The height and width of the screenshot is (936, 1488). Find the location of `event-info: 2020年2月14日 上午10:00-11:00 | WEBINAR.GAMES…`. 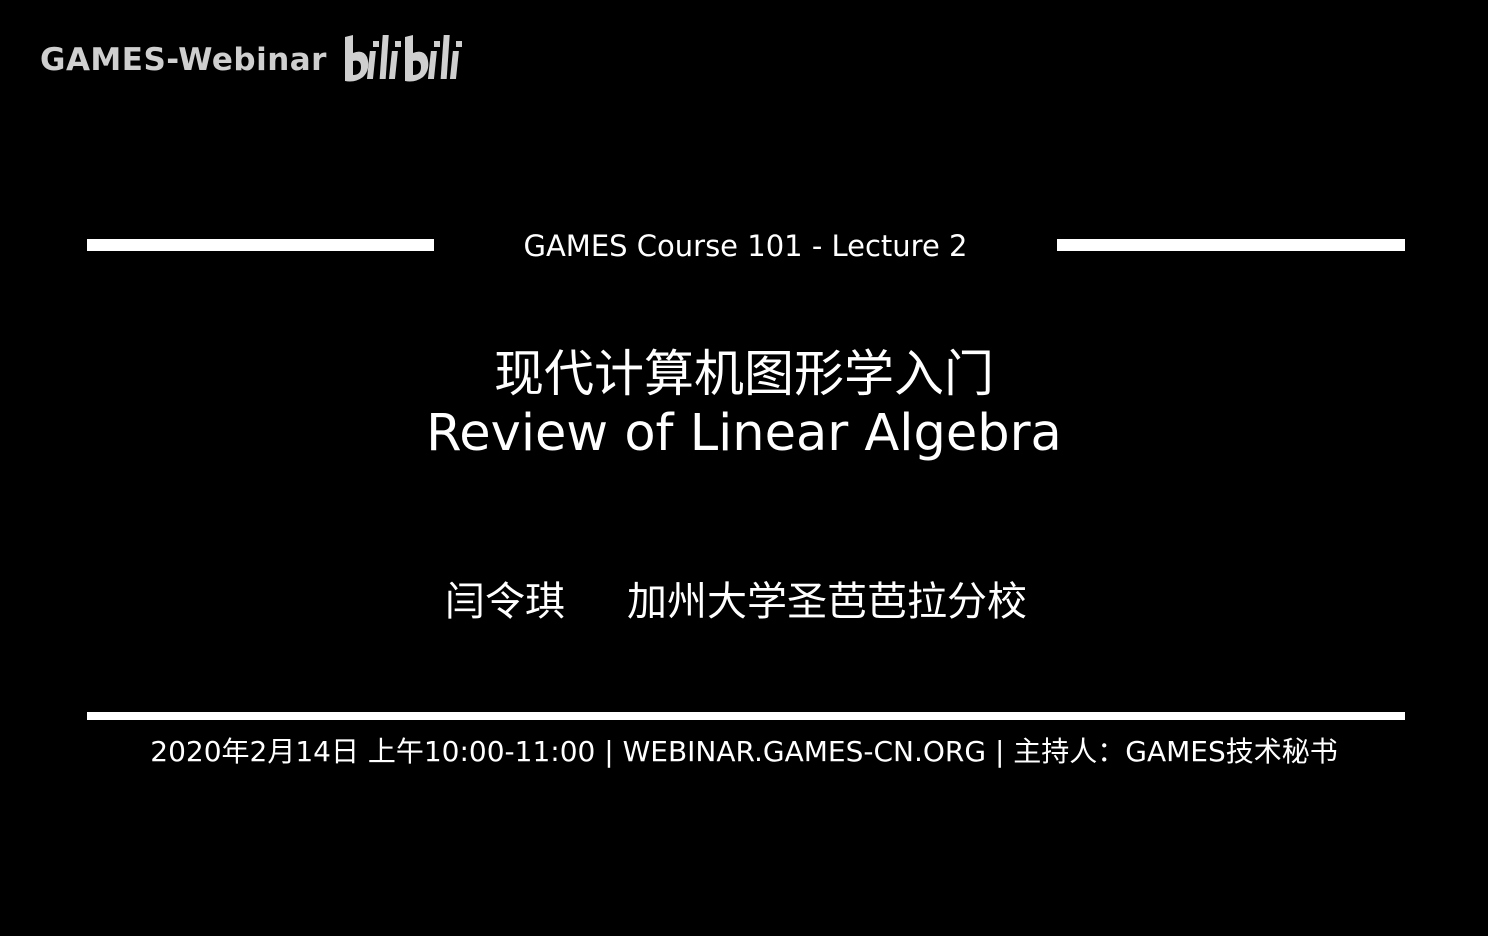

event-info: 2020年2月14日 上午10:00-11:00 | WEBINAR.GAMES… is located at coordinates (744, 751).